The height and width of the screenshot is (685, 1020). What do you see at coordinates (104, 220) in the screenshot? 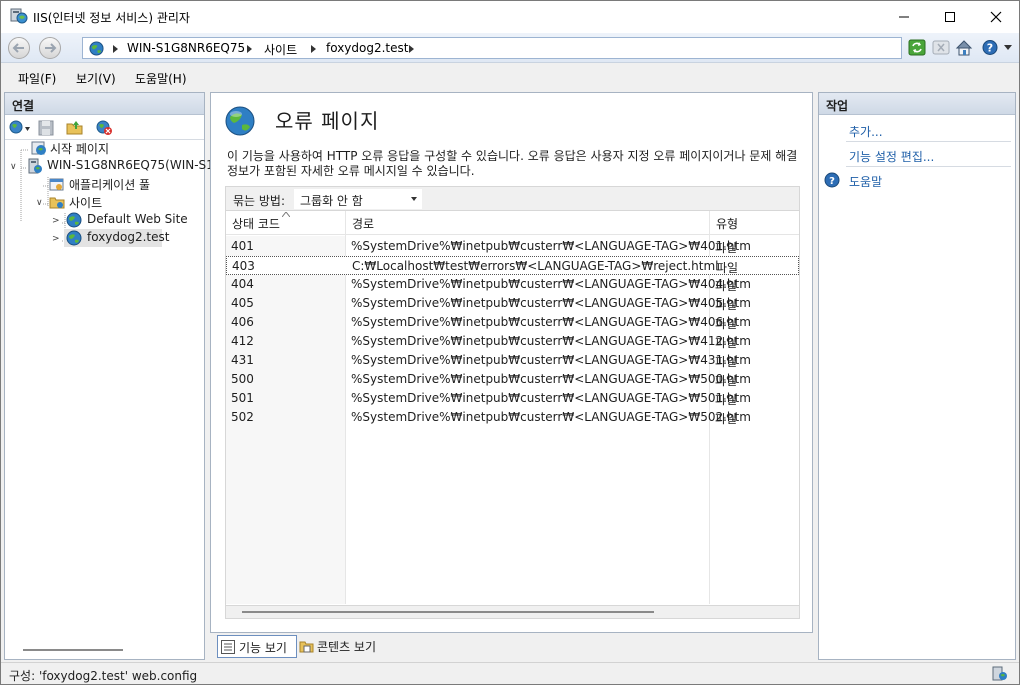
I see `tree-item-default-web-site: > Default Web Site` at bounding box center [104, 220].